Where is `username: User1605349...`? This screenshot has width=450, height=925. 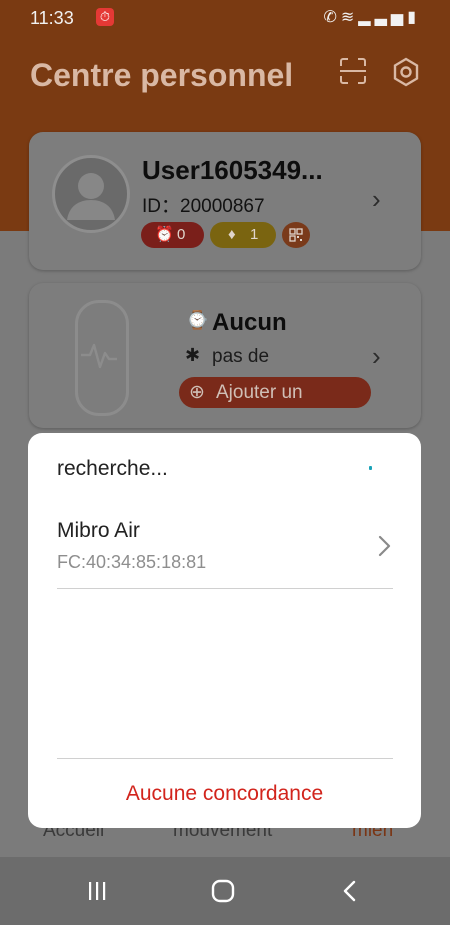 username: User1605349... is located at coordinates (232, 170).